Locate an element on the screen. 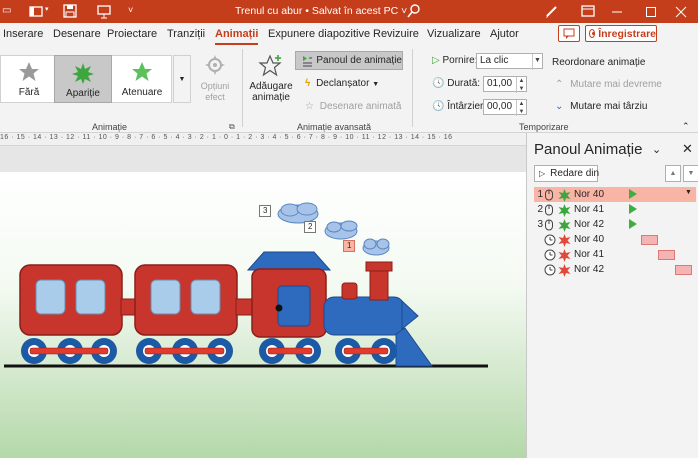 The image size is (698, 458). dropdown-icon: ▾ is located at coordinates (53, 13).